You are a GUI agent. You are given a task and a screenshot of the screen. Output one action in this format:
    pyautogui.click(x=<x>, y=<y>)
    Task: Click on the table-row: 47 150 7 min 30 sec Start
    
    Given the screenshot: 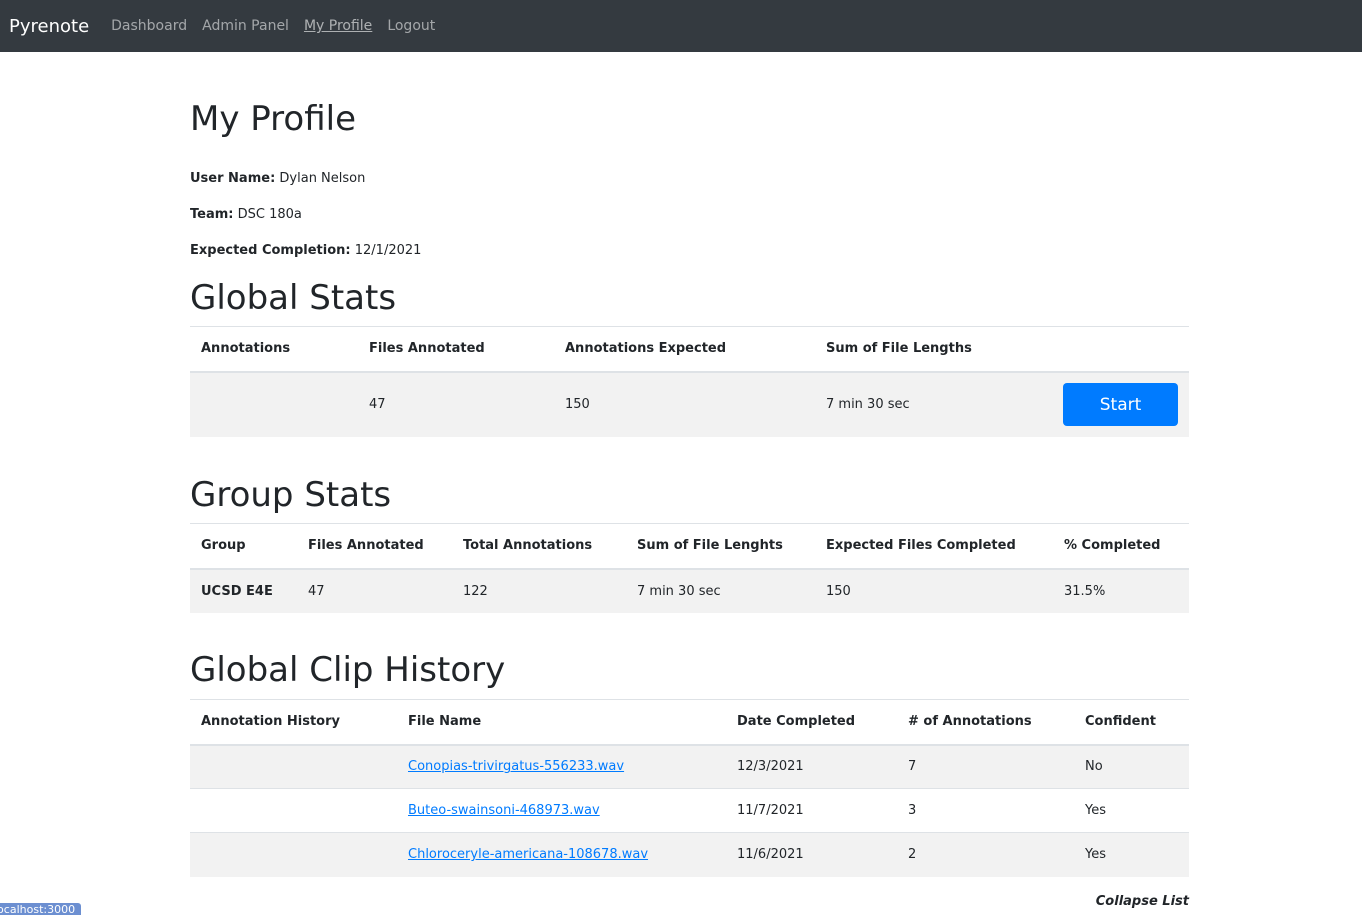 What is the action you would take?
    pyautogui.click(x=689, y=404)
    